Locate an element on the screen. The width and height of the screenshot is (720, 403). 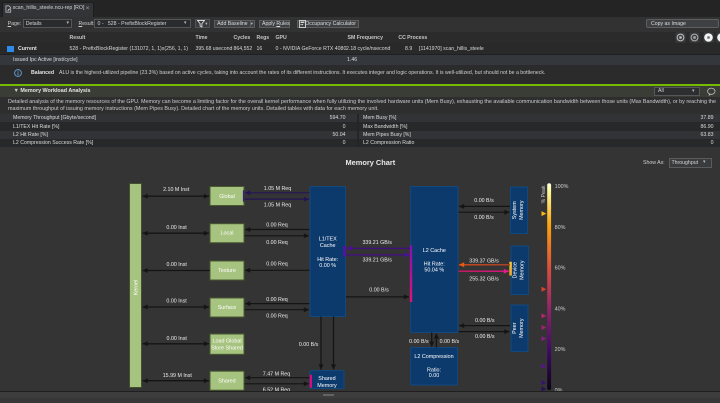
svg-text: Kernel is located at coordinates (137, 288).